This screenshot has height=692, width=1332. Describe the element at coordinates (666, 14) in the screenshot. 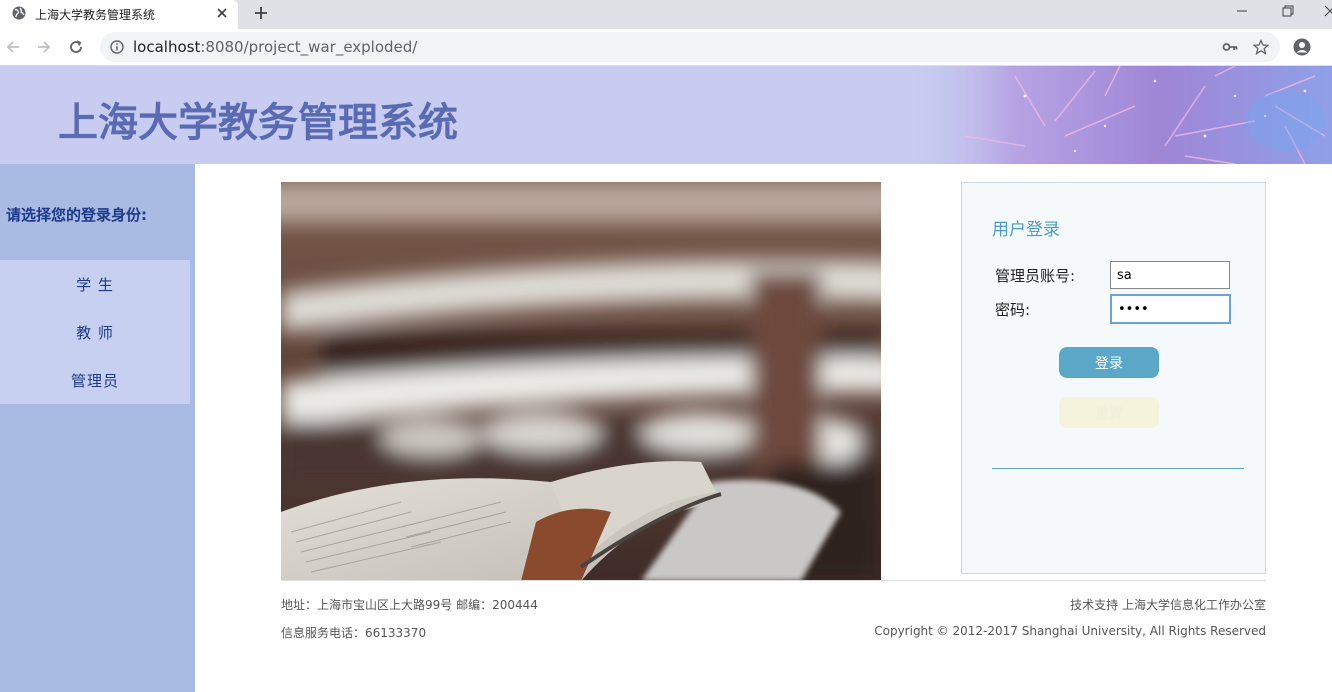

I see `browser-tabstrip: 上海大学教务管理系统` at that location.